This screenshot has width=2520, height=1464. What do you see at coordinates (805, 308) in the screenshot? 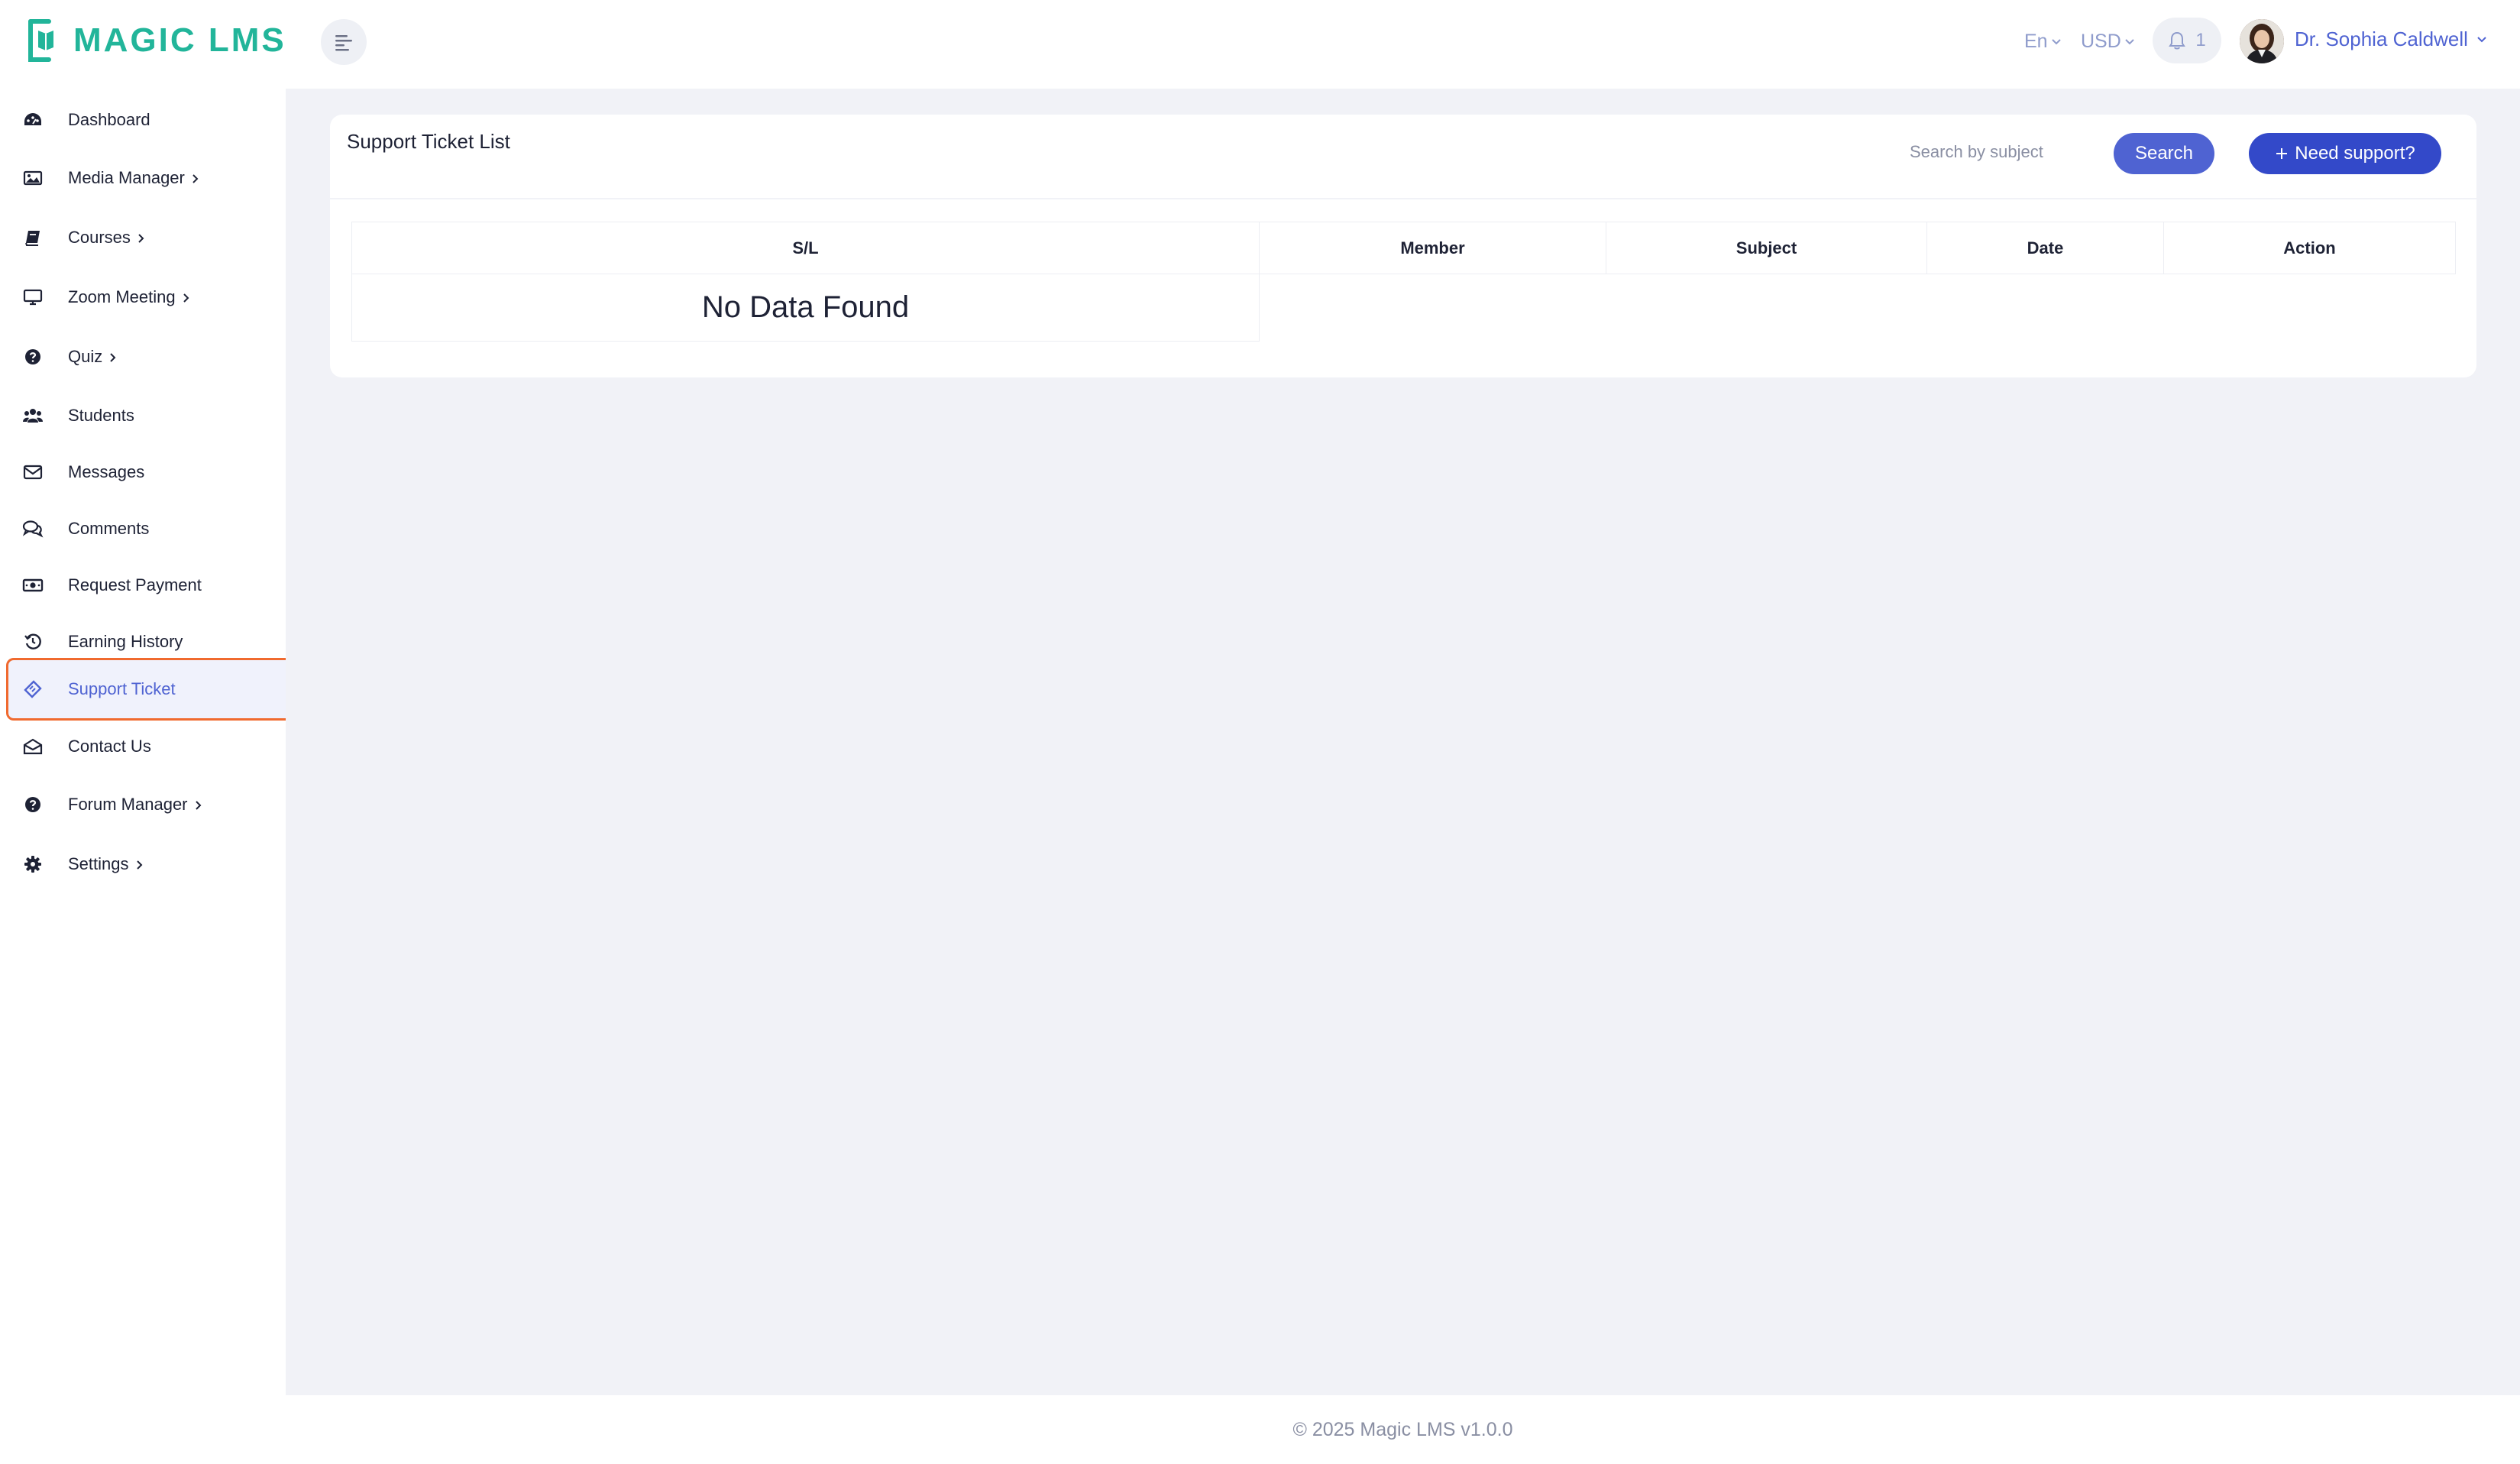
I see `empty-message: No Data Found` at bounding box center [805, 308].